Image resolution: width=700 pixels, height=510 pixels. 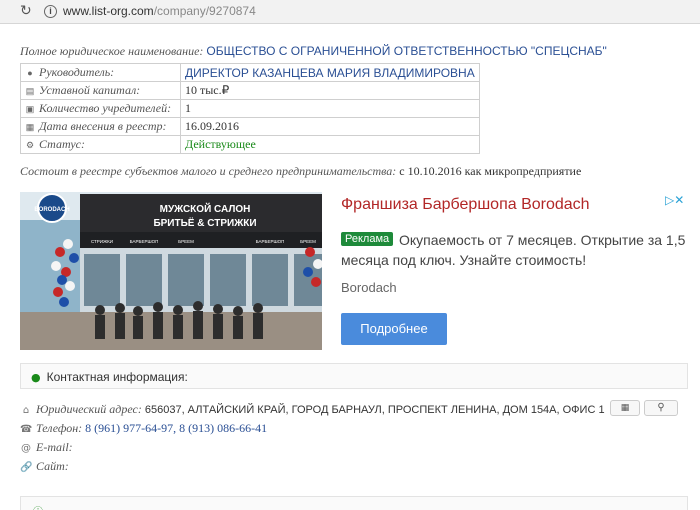 I want to click on url-path: /company/9270874, so click(x=204, y=11).